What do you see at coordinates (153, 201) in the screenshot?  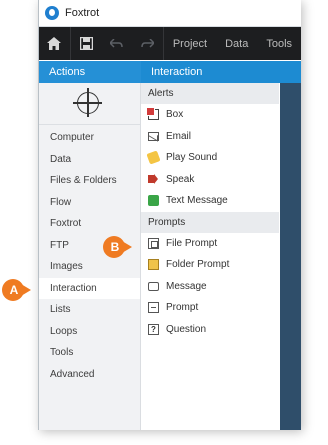 I see `text-message-icon` at bounding box center [153, 201].